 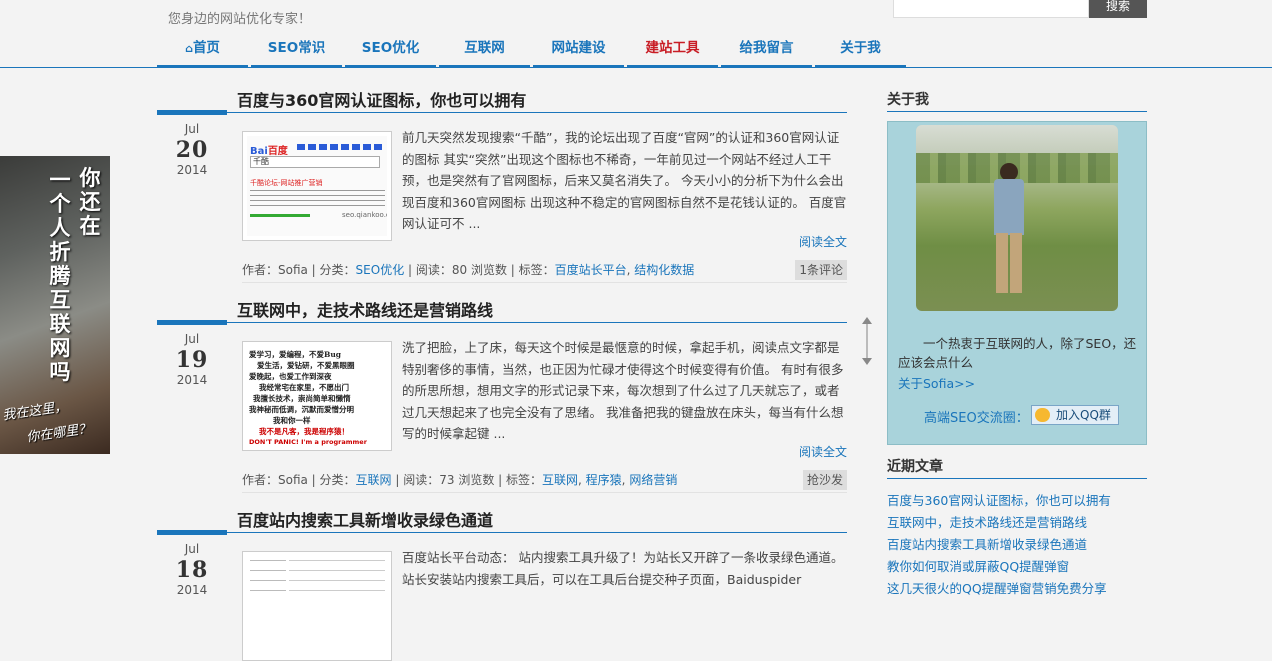 I want to click on category-link: SEO优化, so click(x=380, y=270).